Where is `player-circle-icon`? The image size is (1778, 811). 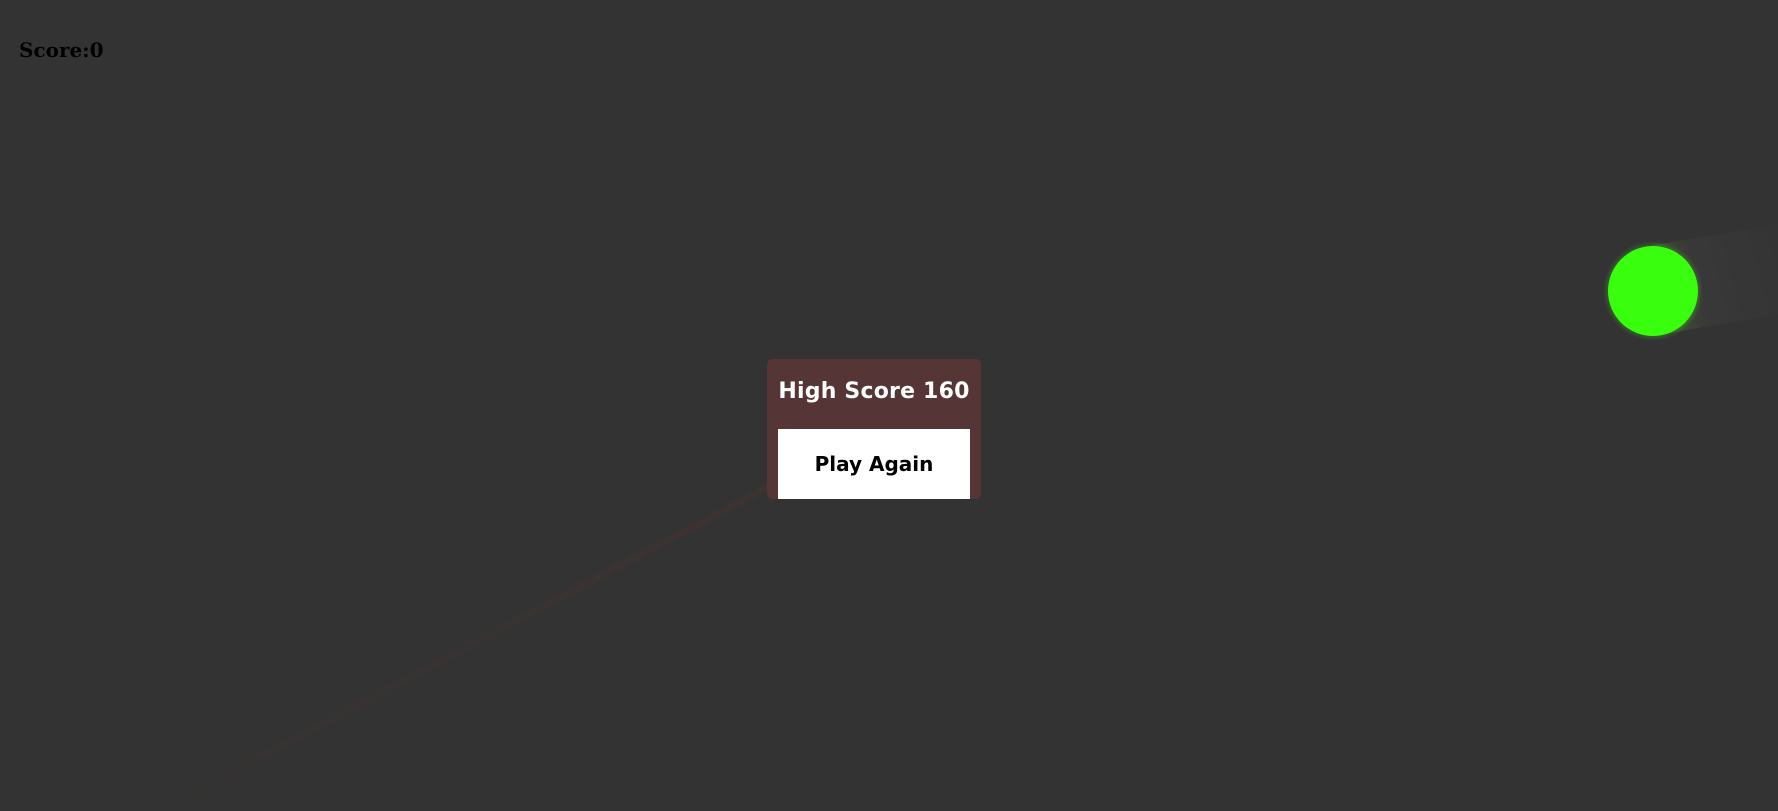 player-circle-icon is located at coordinates (1653, 291).